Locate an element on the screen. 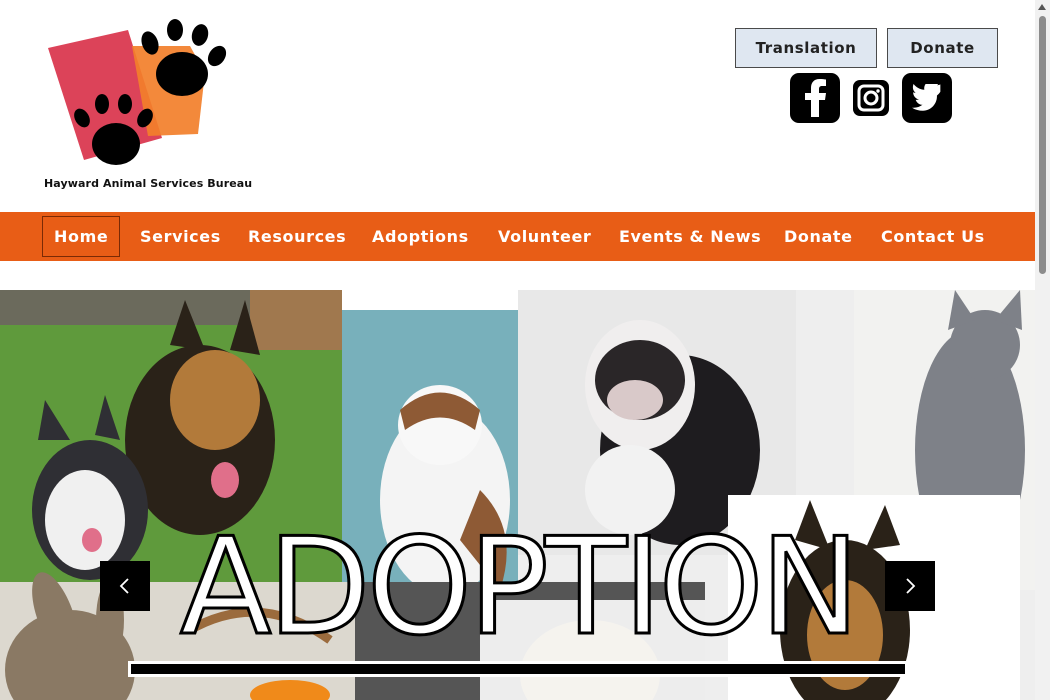 Image resolution: width=1050 pixels, height=700 pixels. translation-button: Translation is located at coordinates (806, 48).